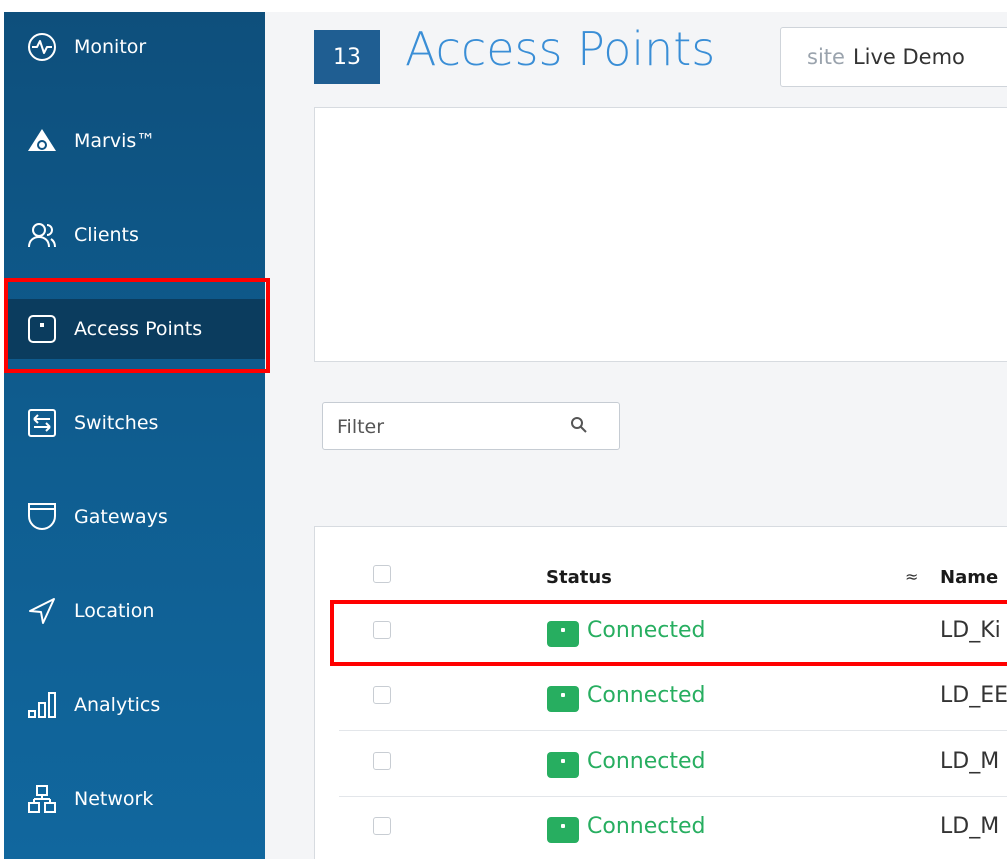 Image resolution: width=1007 pixels, height=859 pixels. I want to click on access-point-count-badge: 13, so click(347, 57).